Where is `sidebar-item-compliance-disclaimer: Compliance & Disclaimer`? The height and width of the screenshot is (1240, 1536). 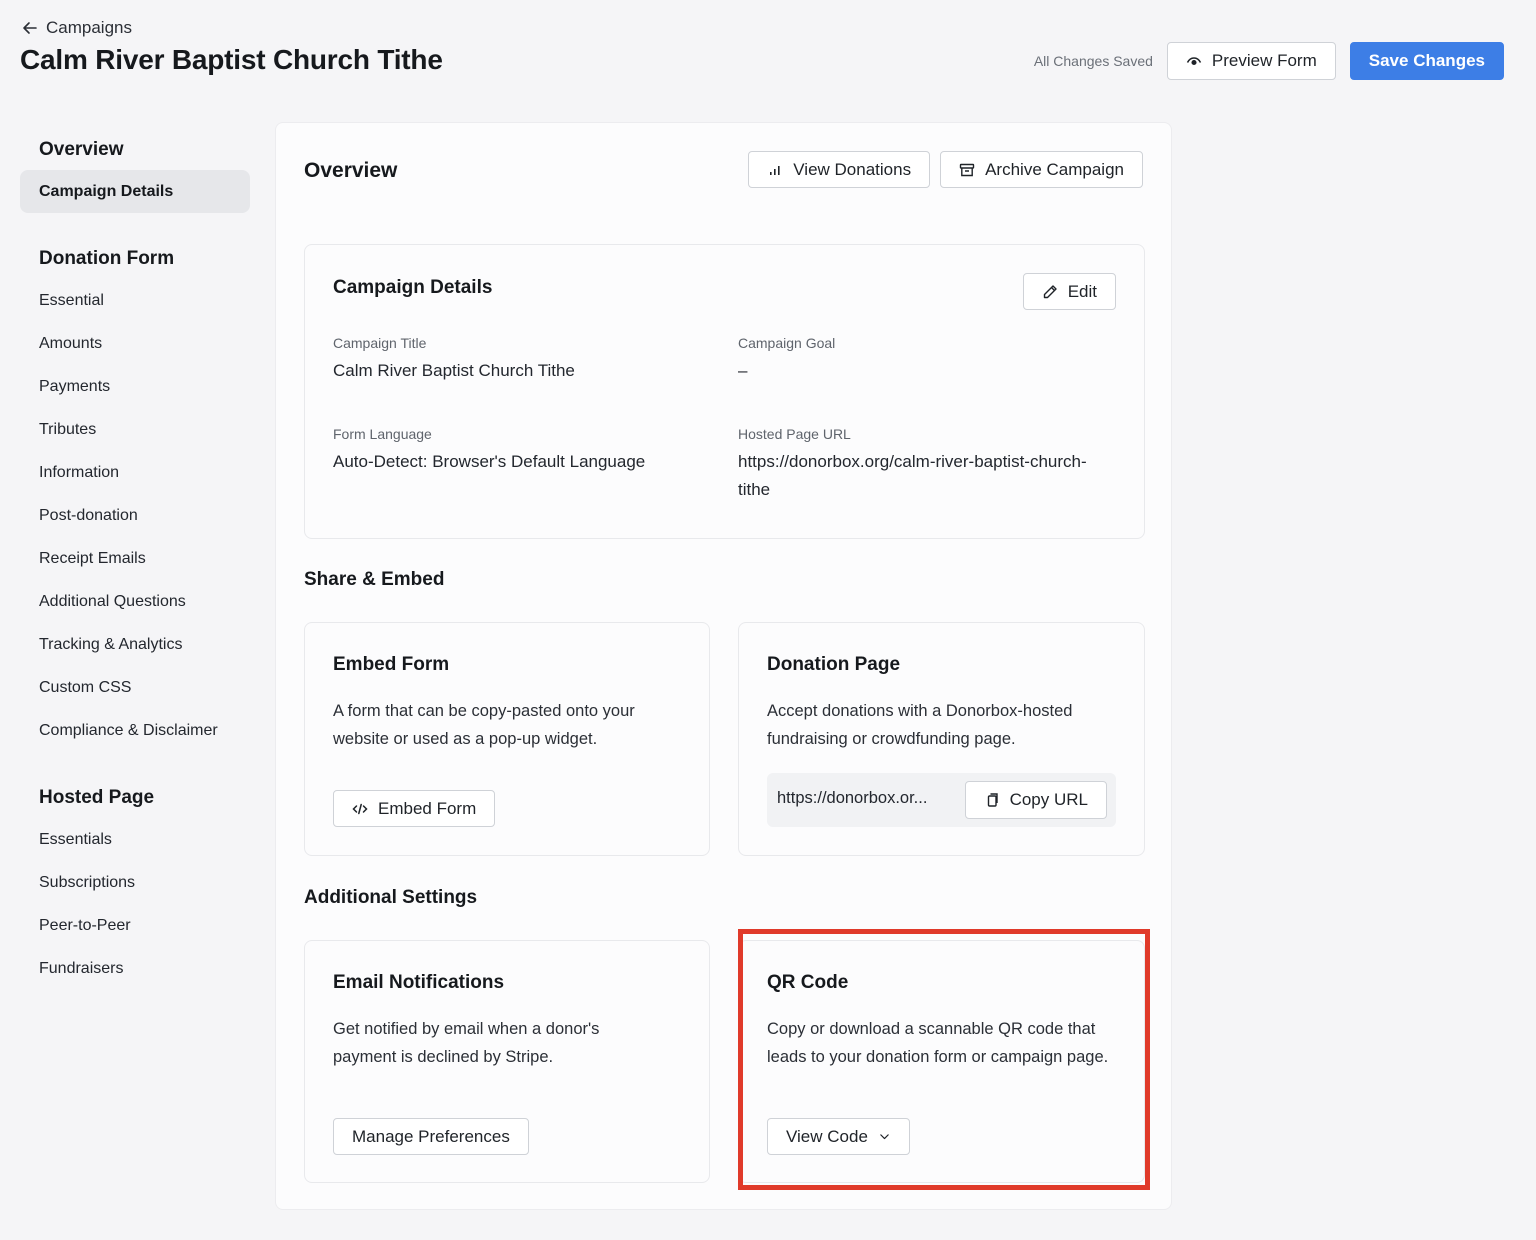
sidebar-item-compliance-disclaimer: Compliance & Disclaimer is located at coordinates (135, 730).